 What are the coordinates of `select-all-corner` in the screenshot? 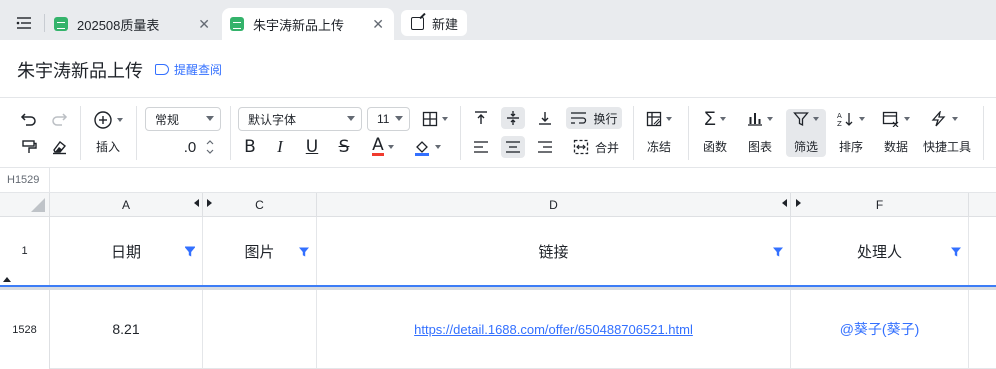 It's located at (25, 205).